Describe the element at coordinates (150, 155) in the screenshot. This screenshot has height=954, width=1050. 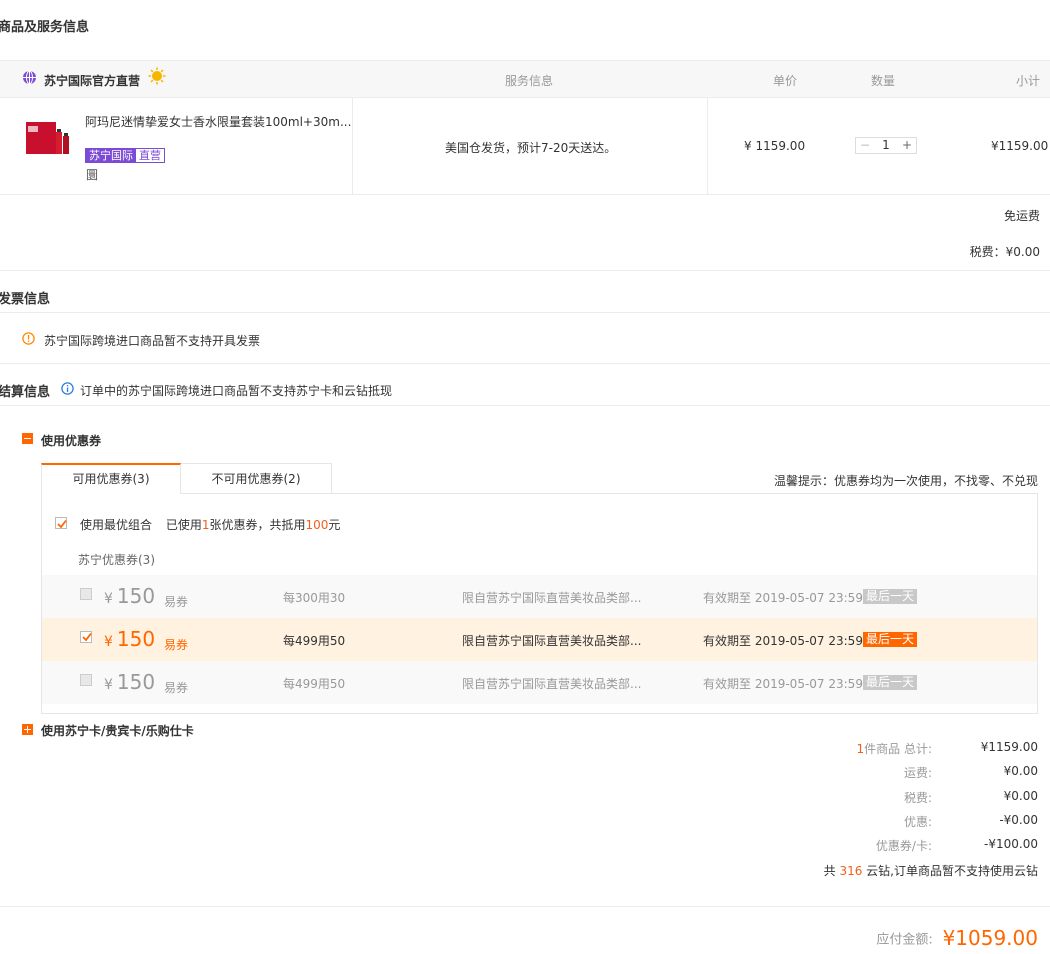
I see `tag-direct: 直营` at that location.